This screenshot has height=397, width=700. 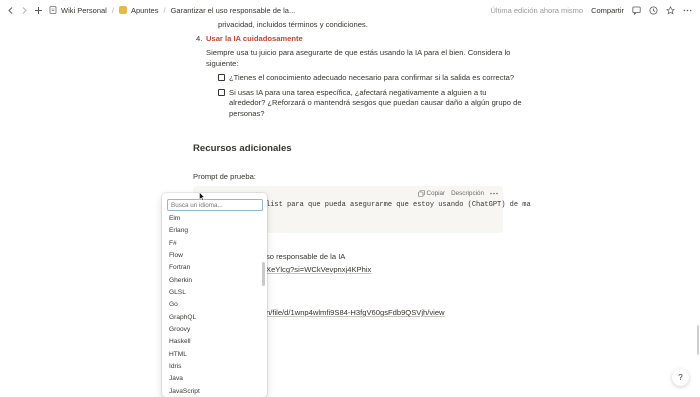 I want to click on copy-icon, so click(x=421, y=193).